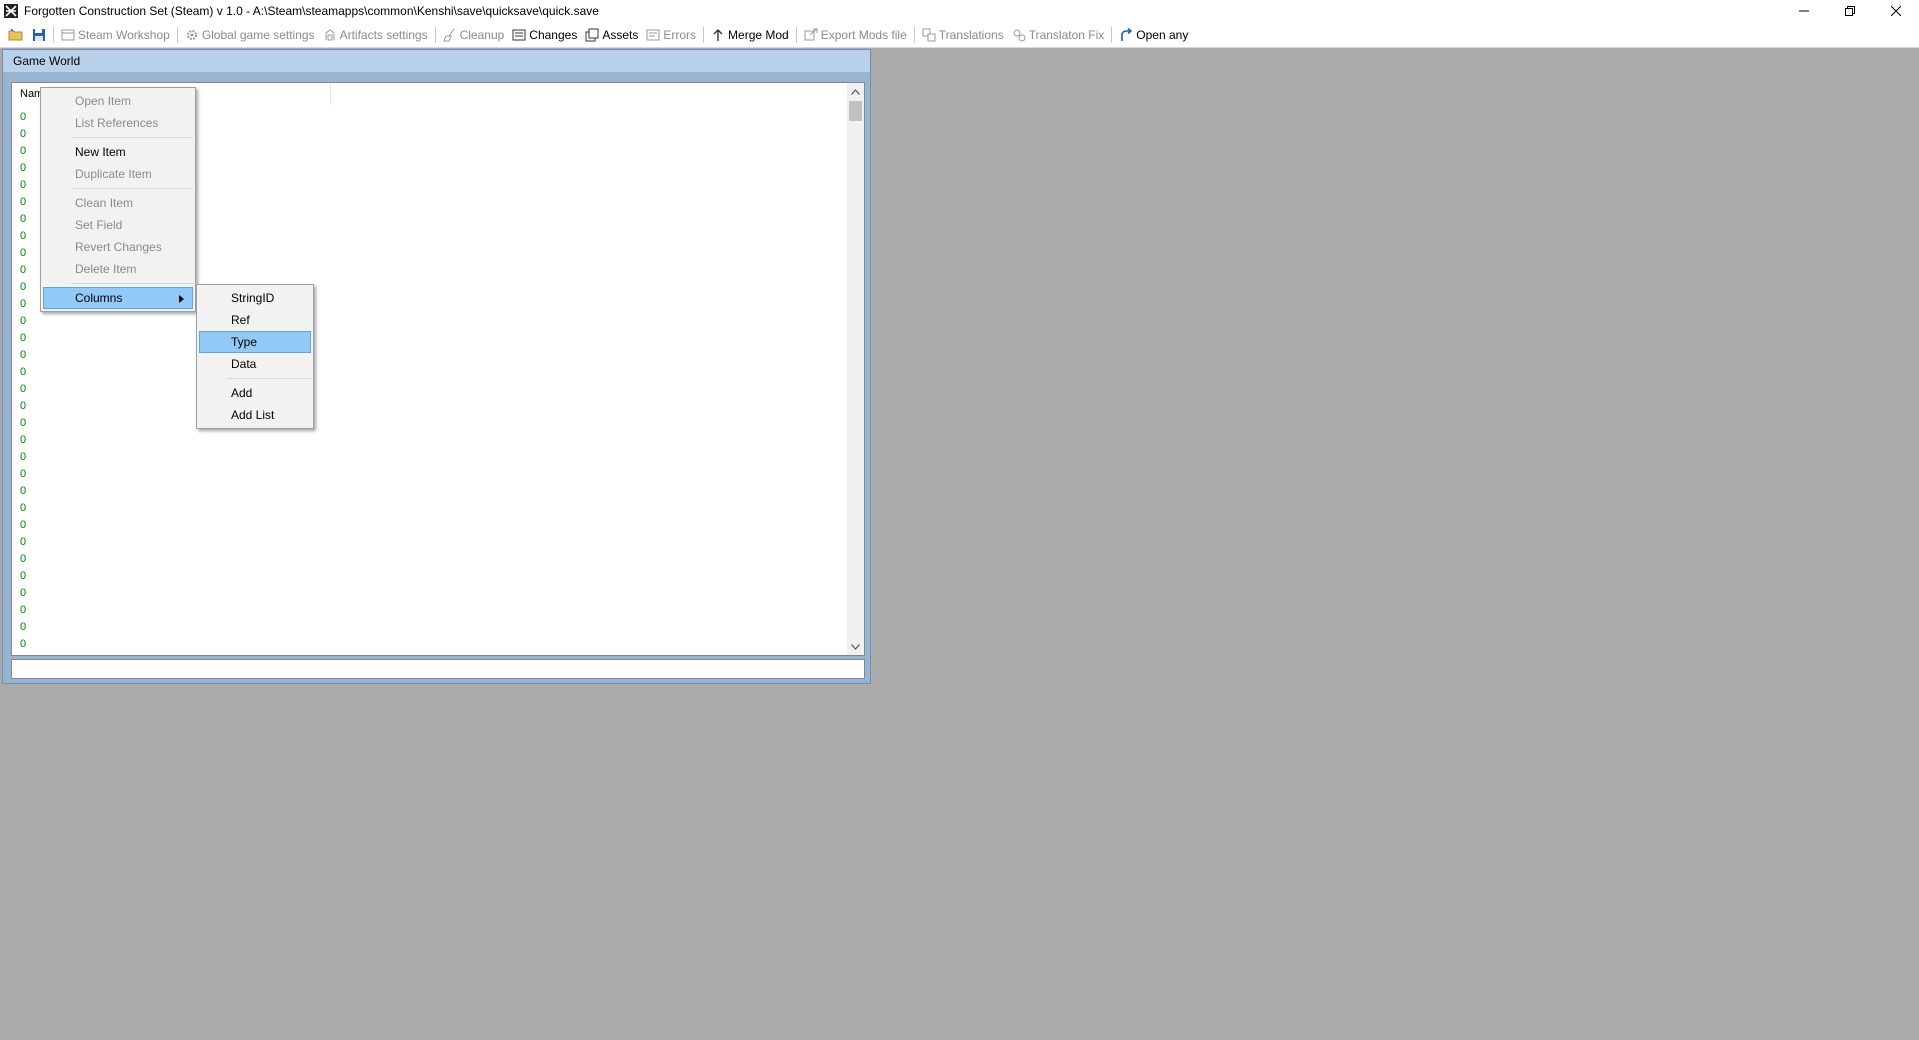 The height and width of the screenshot is (1040, 1919). What do you see at coordinates (118, 203) in the screenshot?
I see `menu-item-clean-item: Clean Item` at bounding box center [118, 203].